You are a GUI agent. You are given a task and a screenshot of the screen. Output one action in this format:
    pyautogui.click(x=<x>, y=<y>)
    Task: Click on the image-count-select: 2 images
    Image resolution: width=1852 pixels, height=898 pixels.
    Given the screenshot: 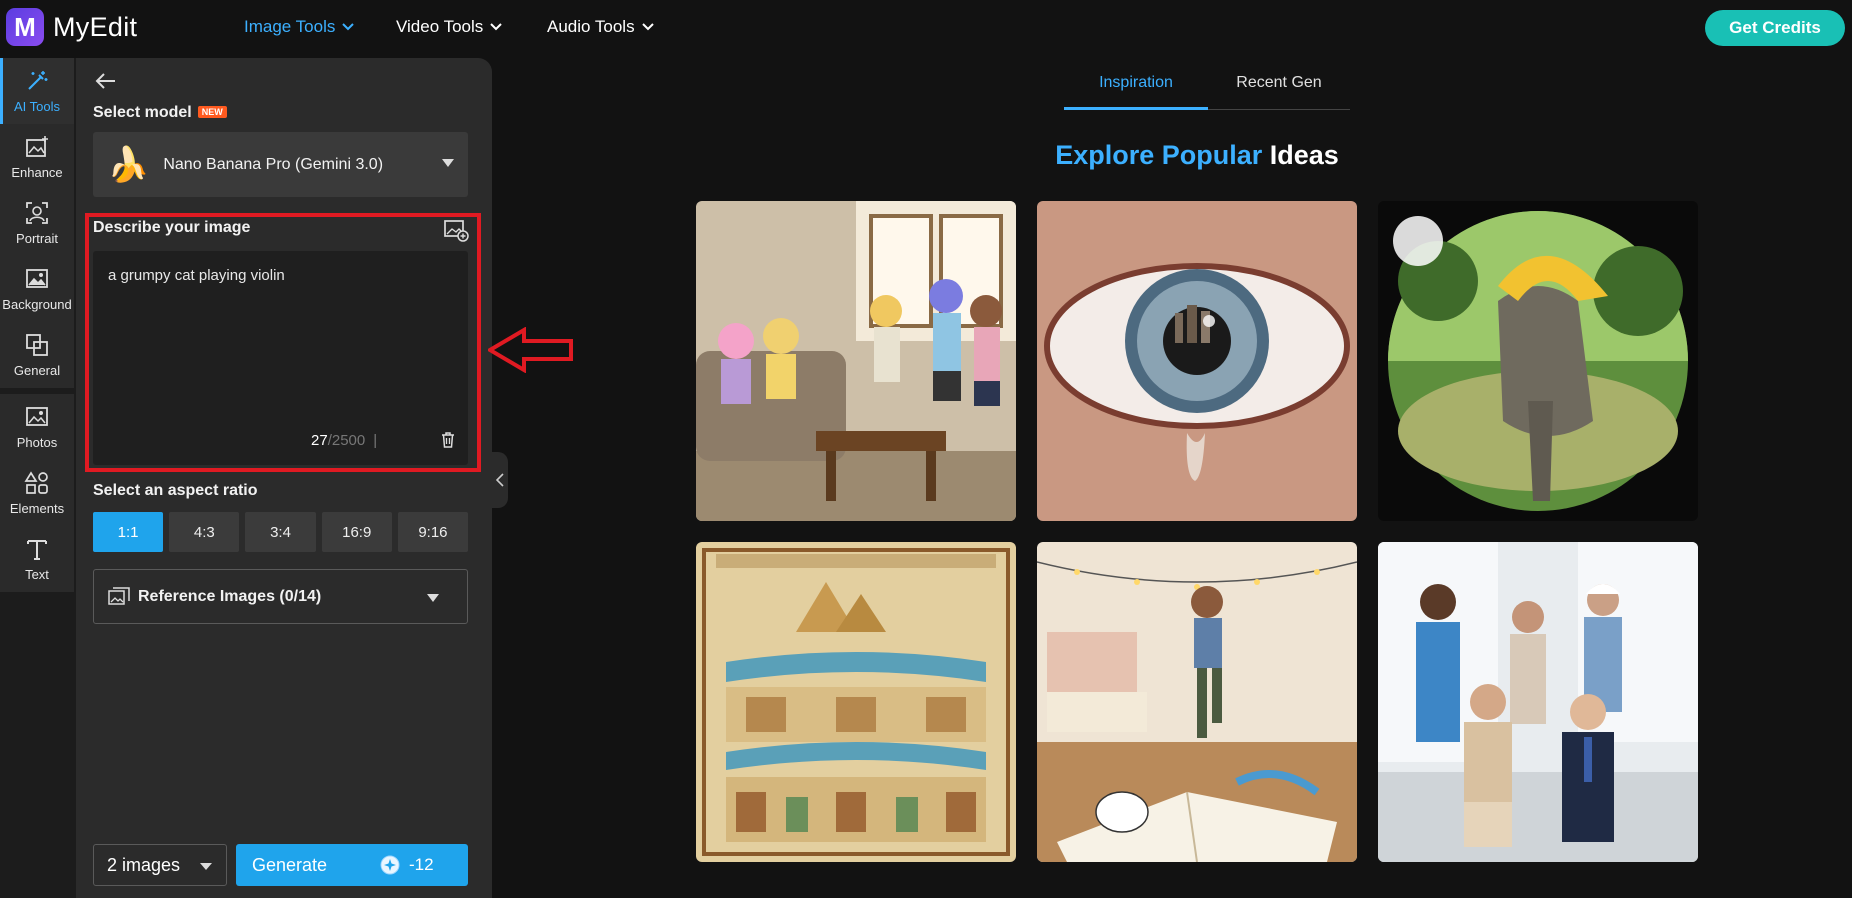 What is the action you would take?
    pyautogui.click(x=160, y=865)
    